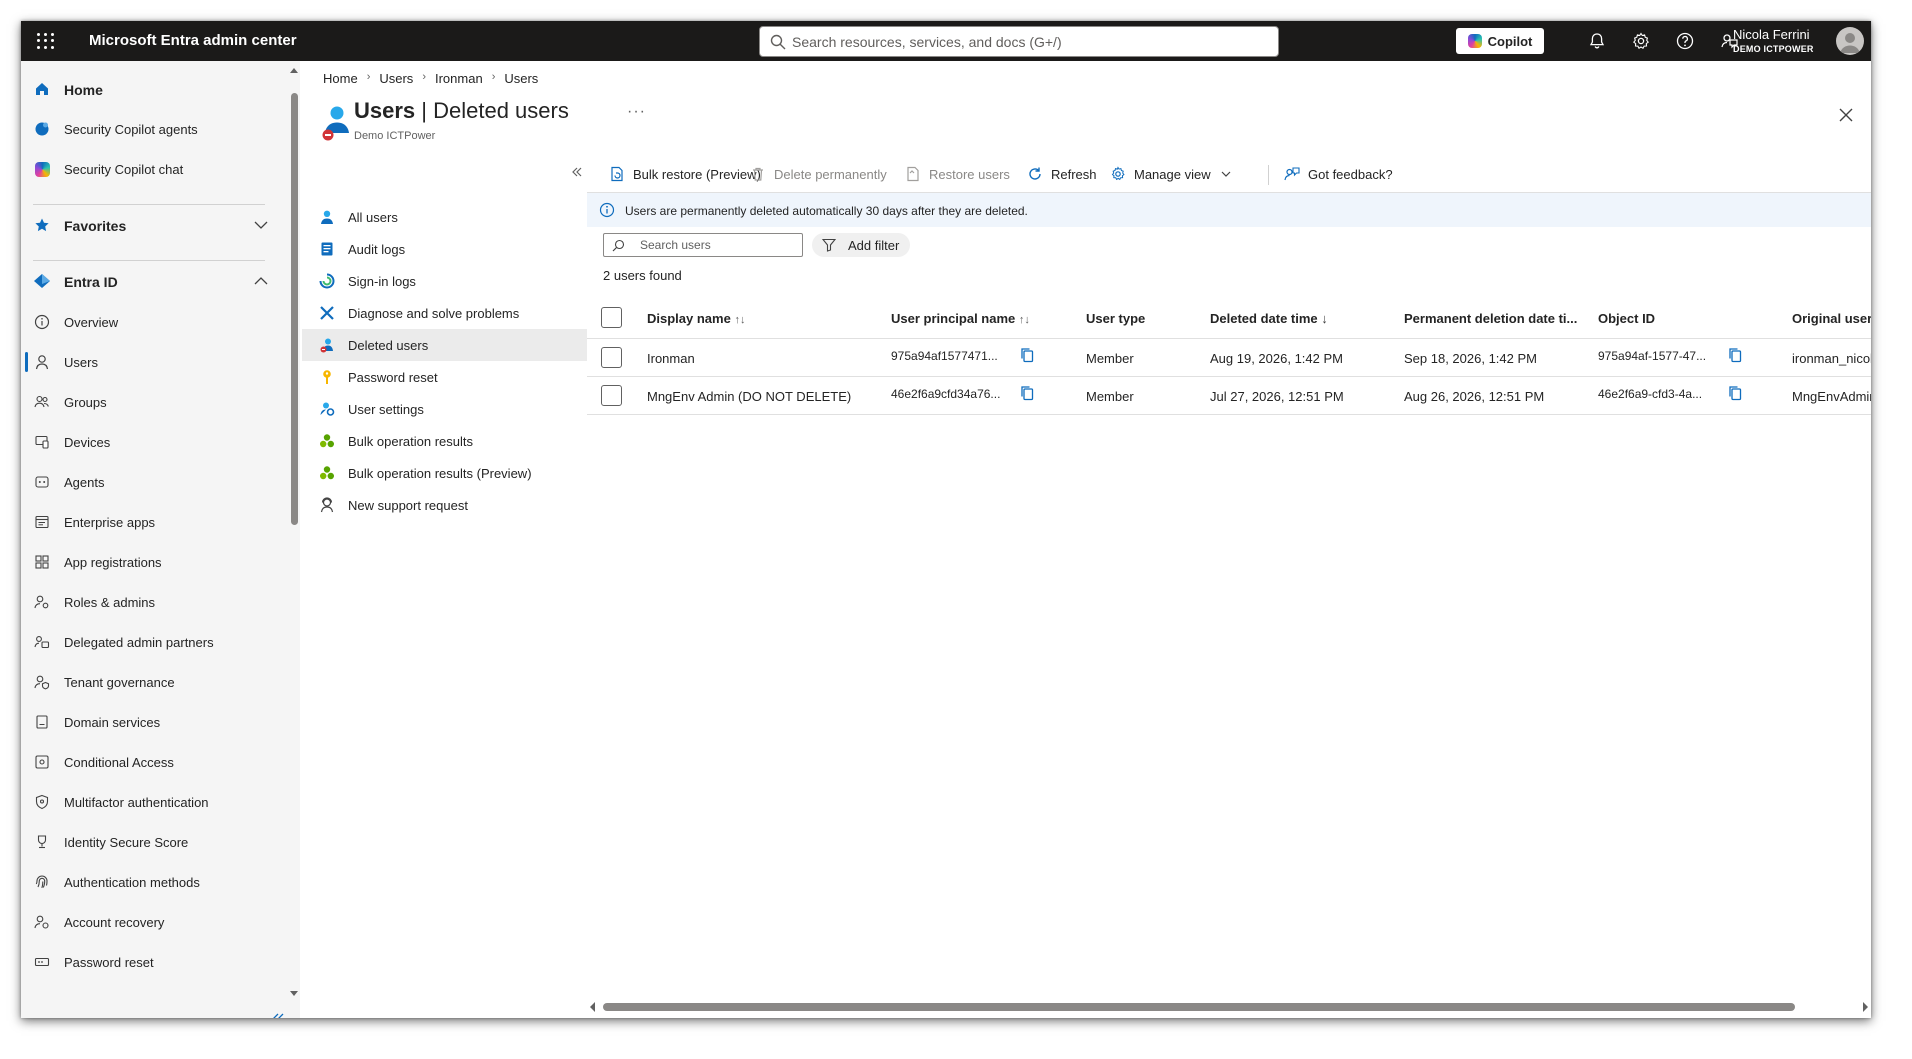 This screenshot has height=1059, width=1912. What do you see at coordinates (444, 441) in the screenshot?
I see `menu-bulk-operation-results: Bulk operation results` at bounding box center [444, 441].